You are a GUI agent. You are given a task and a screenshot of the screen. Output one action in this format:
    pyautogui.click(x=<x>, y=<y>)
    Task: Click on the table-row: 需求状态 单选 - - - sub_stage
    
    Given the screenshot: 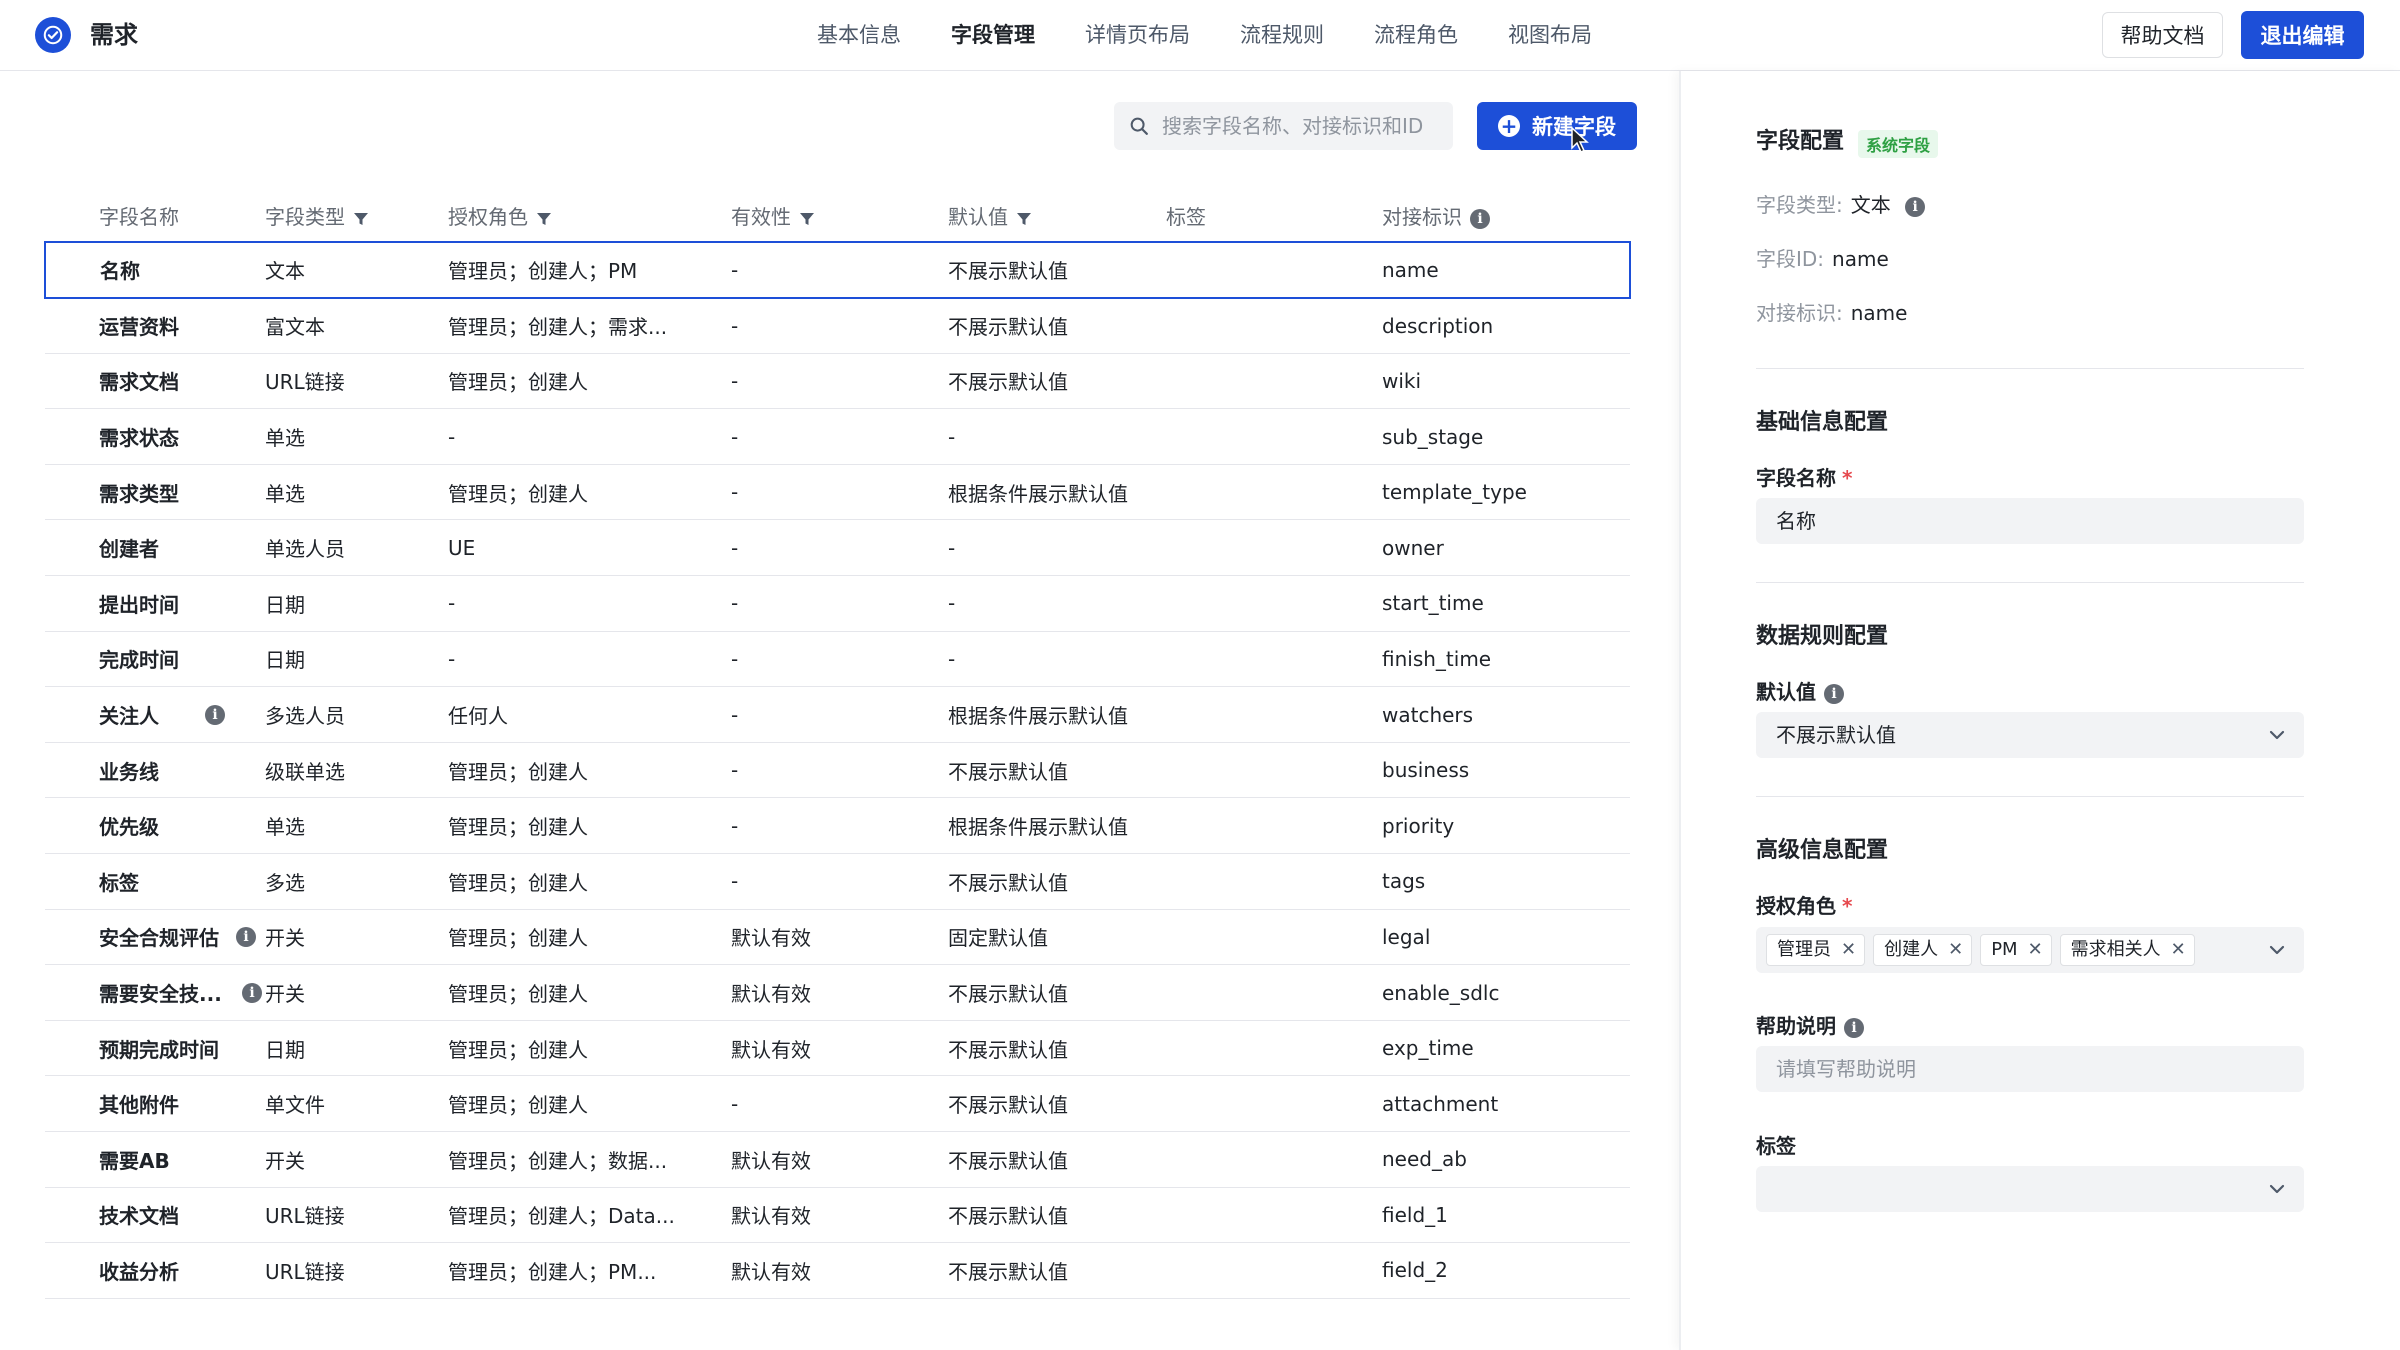 What is the action you would take?
    pyautogui.click(x=837, y=436)
    